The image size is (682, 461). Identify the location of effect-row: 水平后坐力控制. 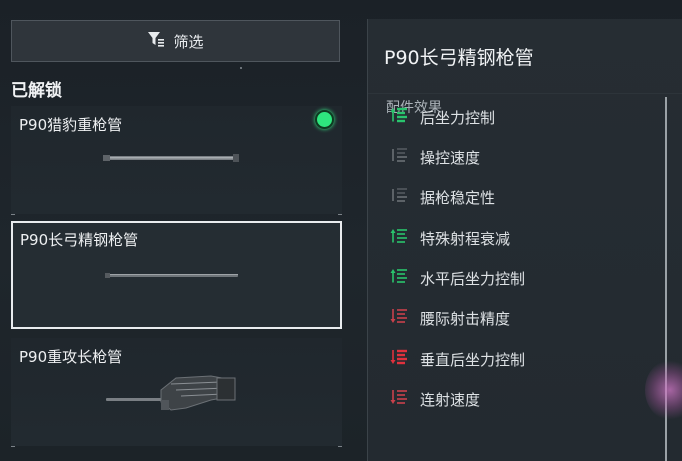
(457, 278).